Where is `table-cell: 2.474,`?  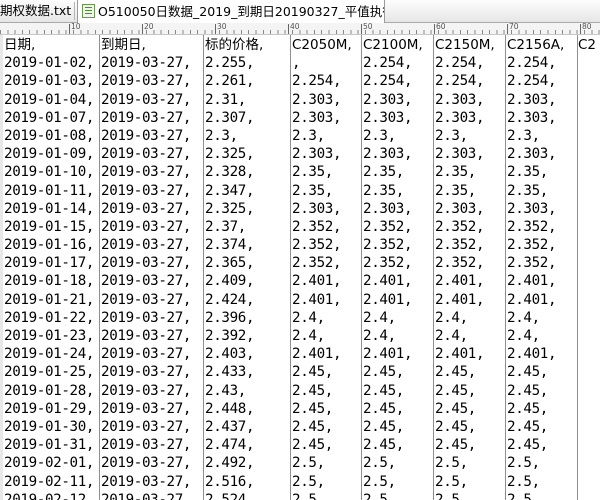 table-cell: 2.474, is located at coordinates (230, 445).